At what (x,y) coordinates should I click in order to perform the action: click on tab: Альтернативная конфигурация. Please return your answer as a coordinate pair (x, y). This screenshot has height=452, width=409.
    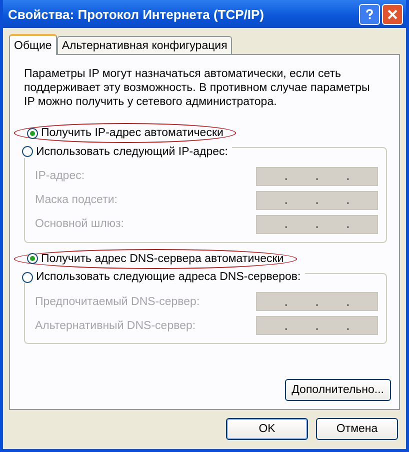
    Looking at the image, I should click on (144, 45).